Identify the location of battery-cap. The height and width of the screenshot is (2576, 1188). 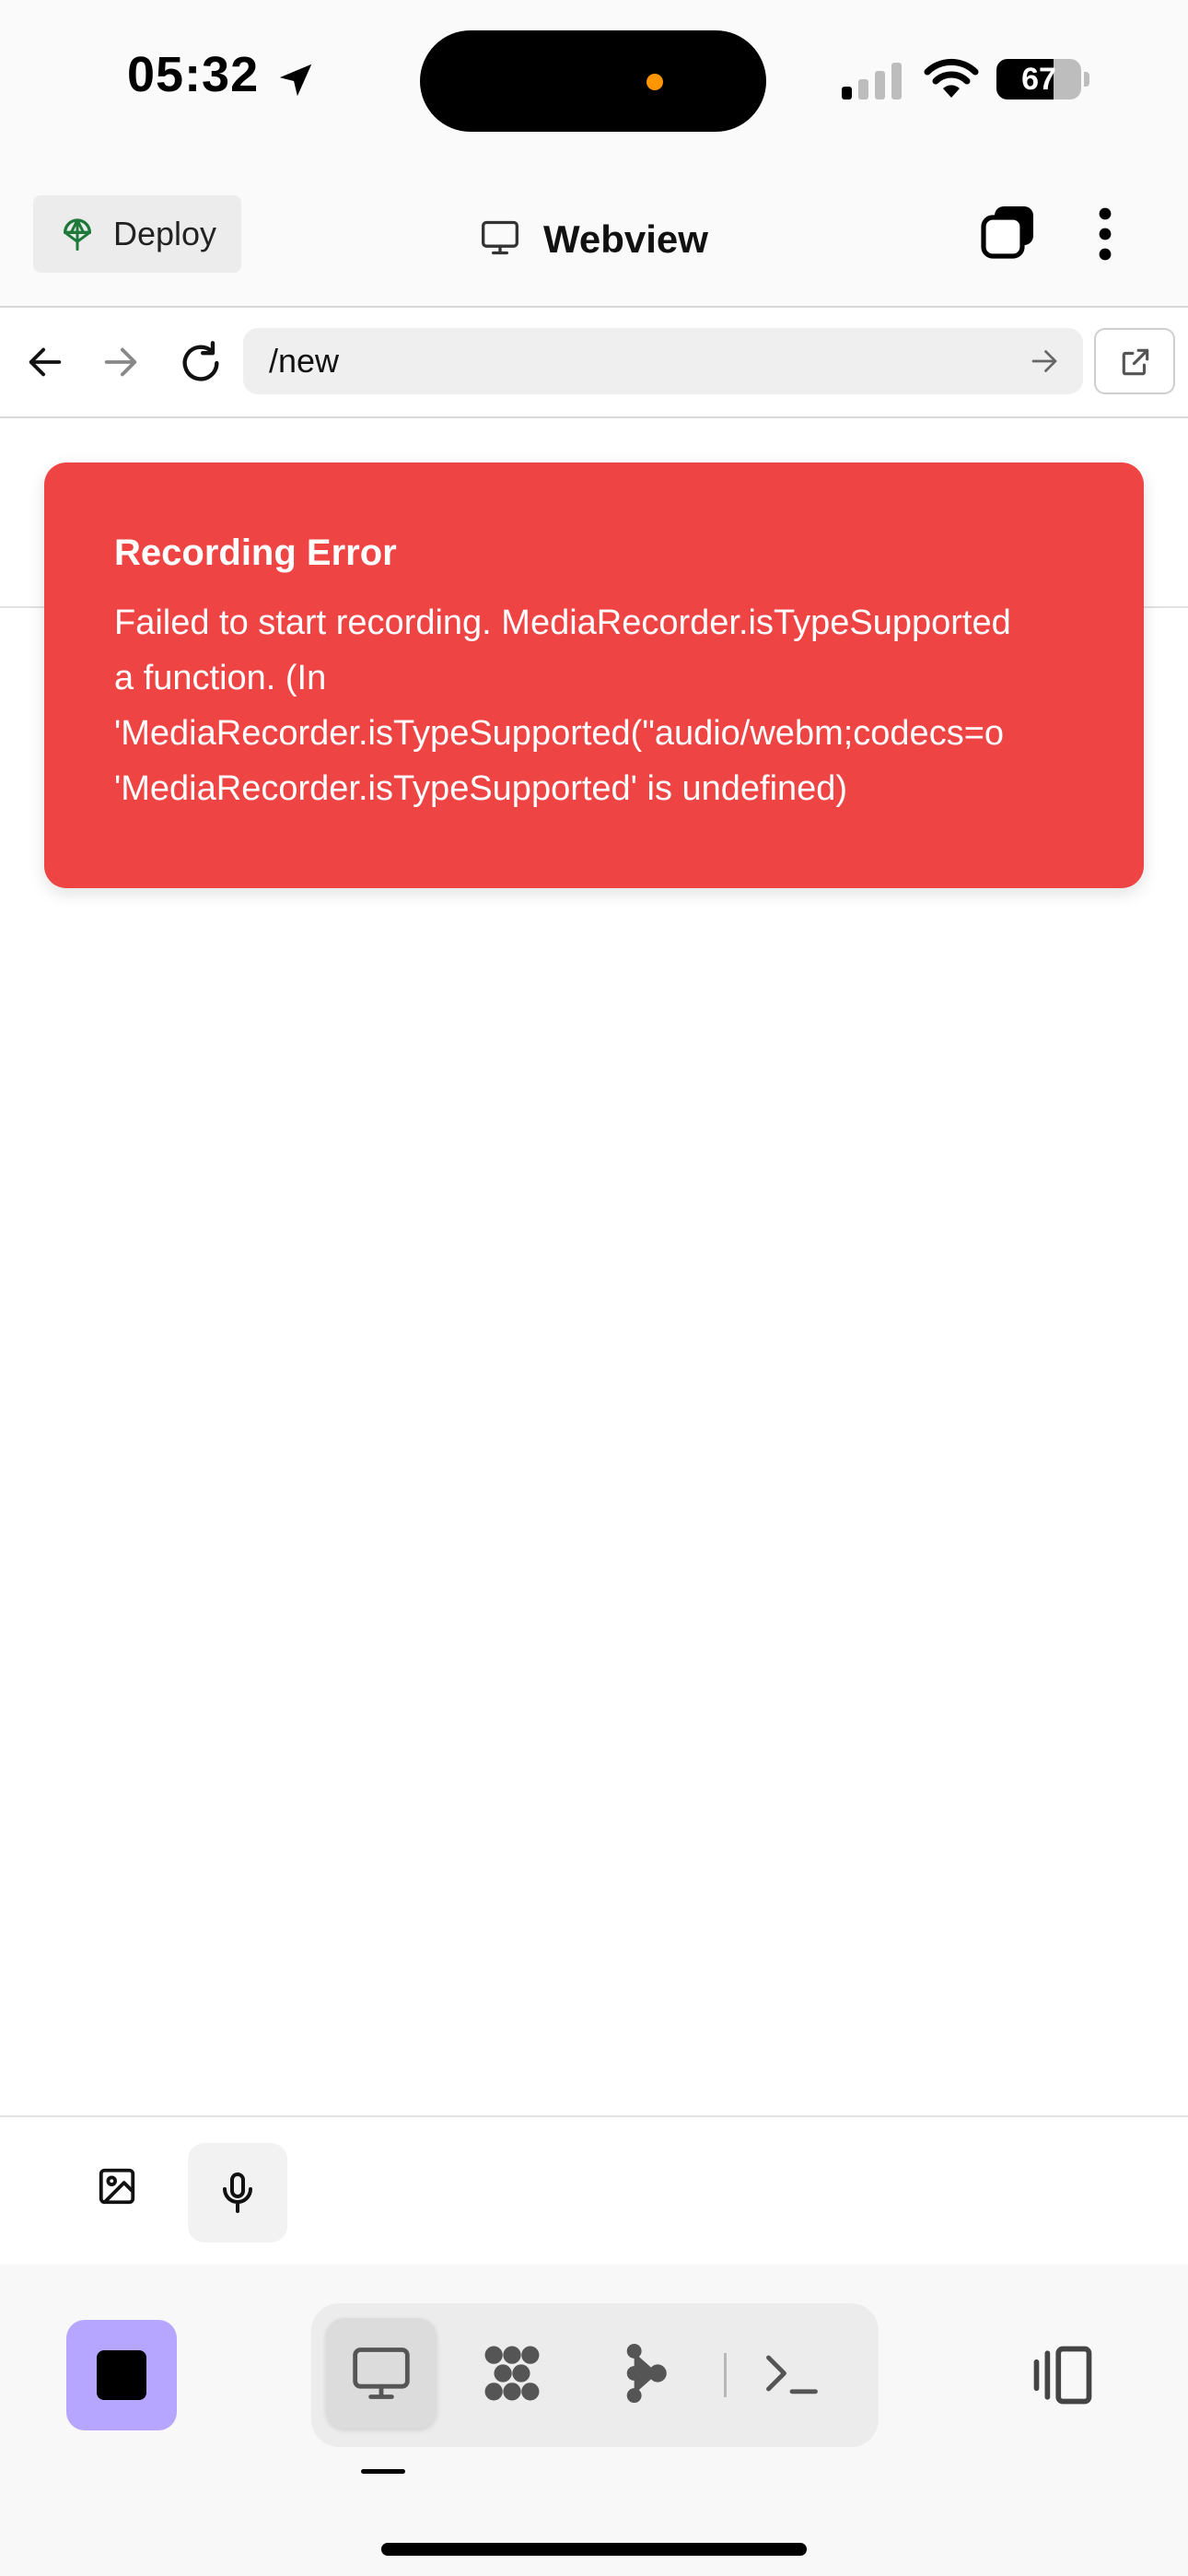
(1086, 79).